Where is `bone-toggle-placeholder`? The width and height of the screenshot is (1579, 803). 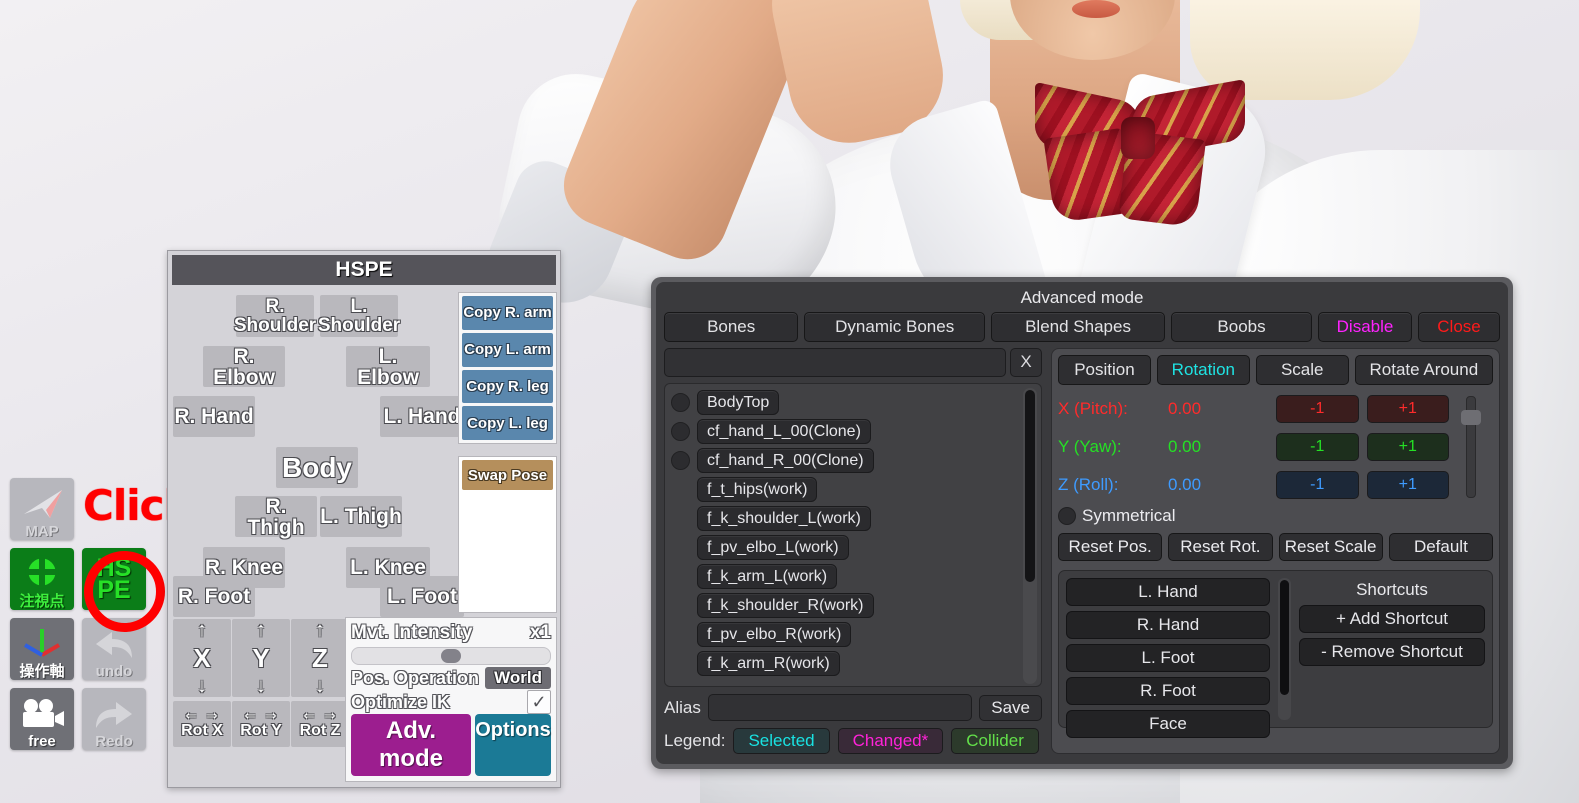 bone-toggle-placeholder is located at coordinates (680, 547).